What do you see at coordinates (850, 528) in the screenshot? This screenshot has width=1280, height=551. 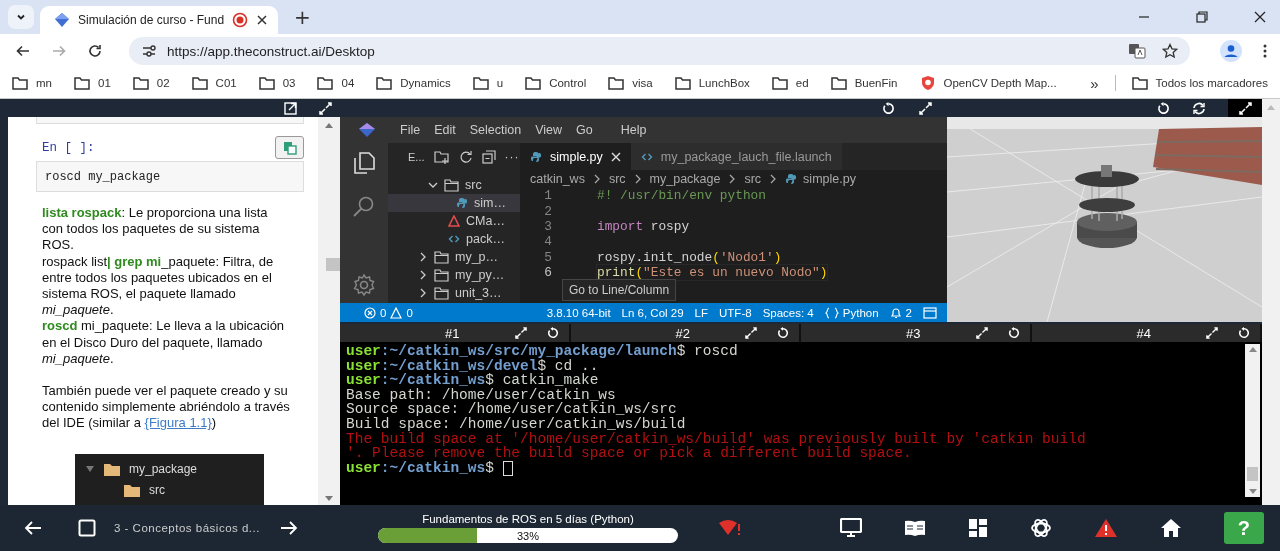 I see `monitor-icon` at bounding box center [850, 528].